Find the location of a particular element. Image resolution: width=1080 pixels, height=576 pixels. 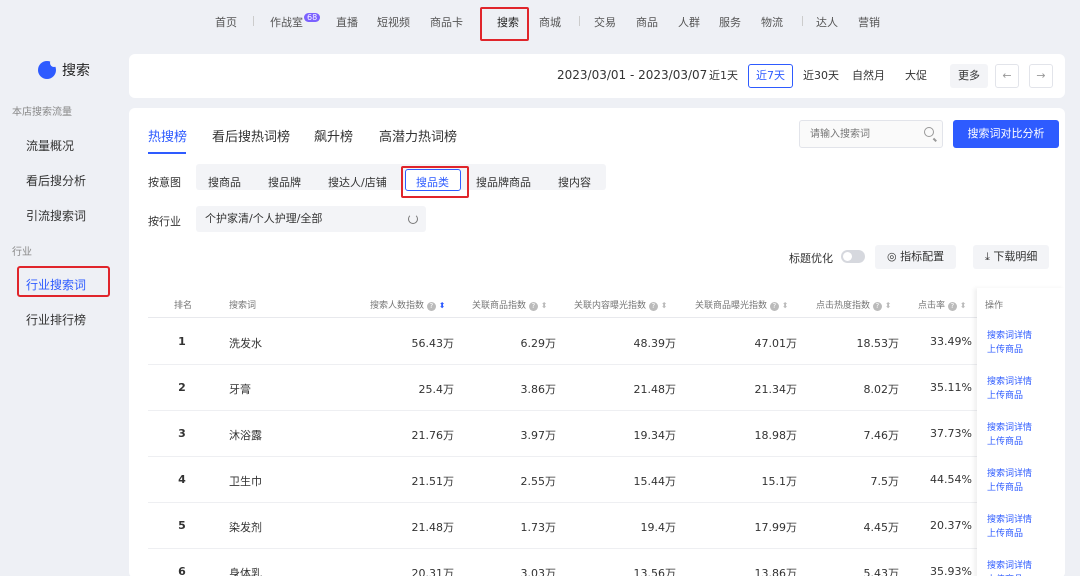

col-content-exposure: 关联内容曝光指数 ? ⬍ is located at coordinates (620, 304).